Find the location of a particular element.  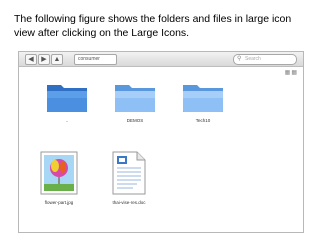

back-arrow-icon: ◀ is located at coordinates (31, 59).